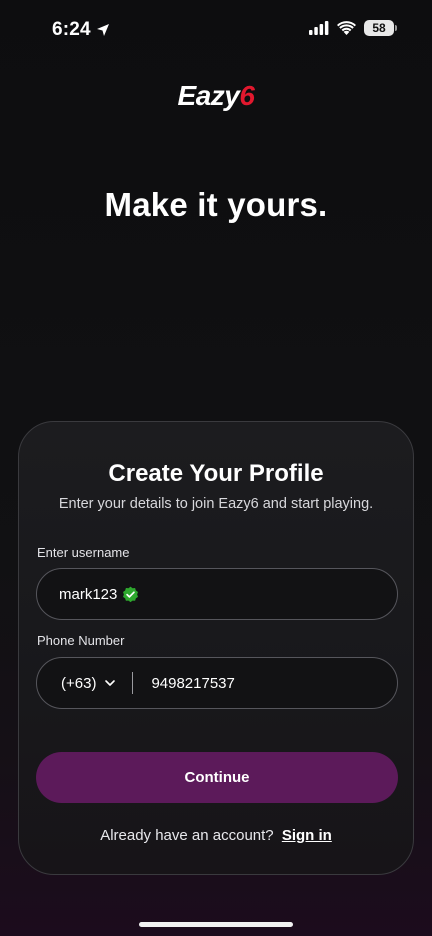  I want to click on cellular-signal-icon, so click(319, 28).